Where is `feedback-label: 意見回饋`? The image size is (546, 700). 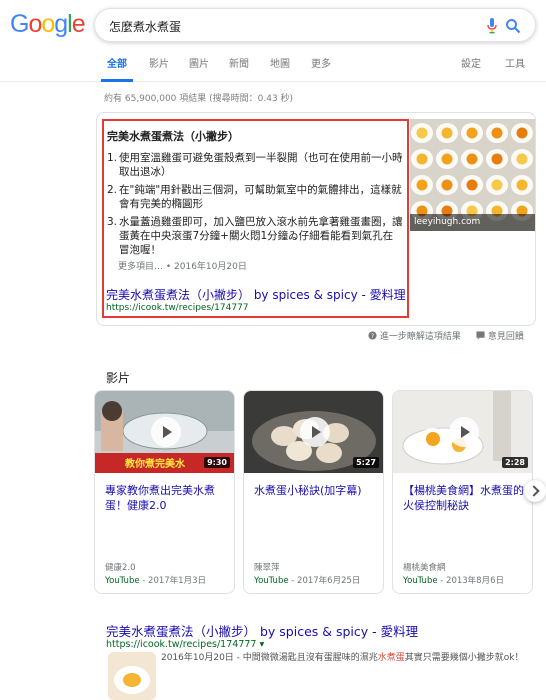 feedback-label: 意見回饋 is located at coordinates (505, 337).